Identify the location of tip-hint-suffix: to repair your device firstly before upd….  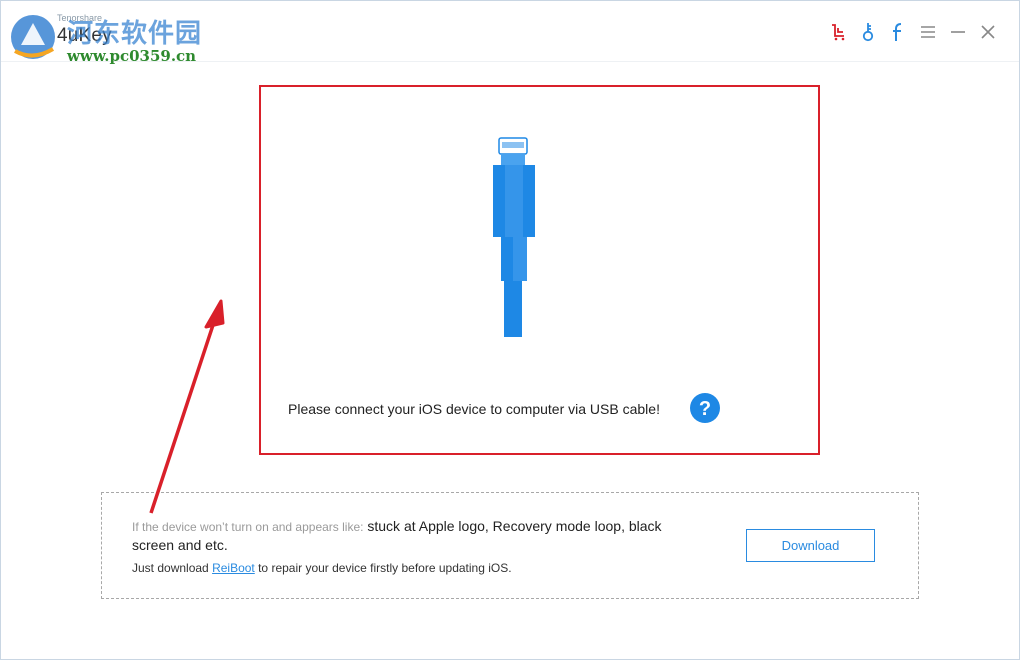
(383, 568).